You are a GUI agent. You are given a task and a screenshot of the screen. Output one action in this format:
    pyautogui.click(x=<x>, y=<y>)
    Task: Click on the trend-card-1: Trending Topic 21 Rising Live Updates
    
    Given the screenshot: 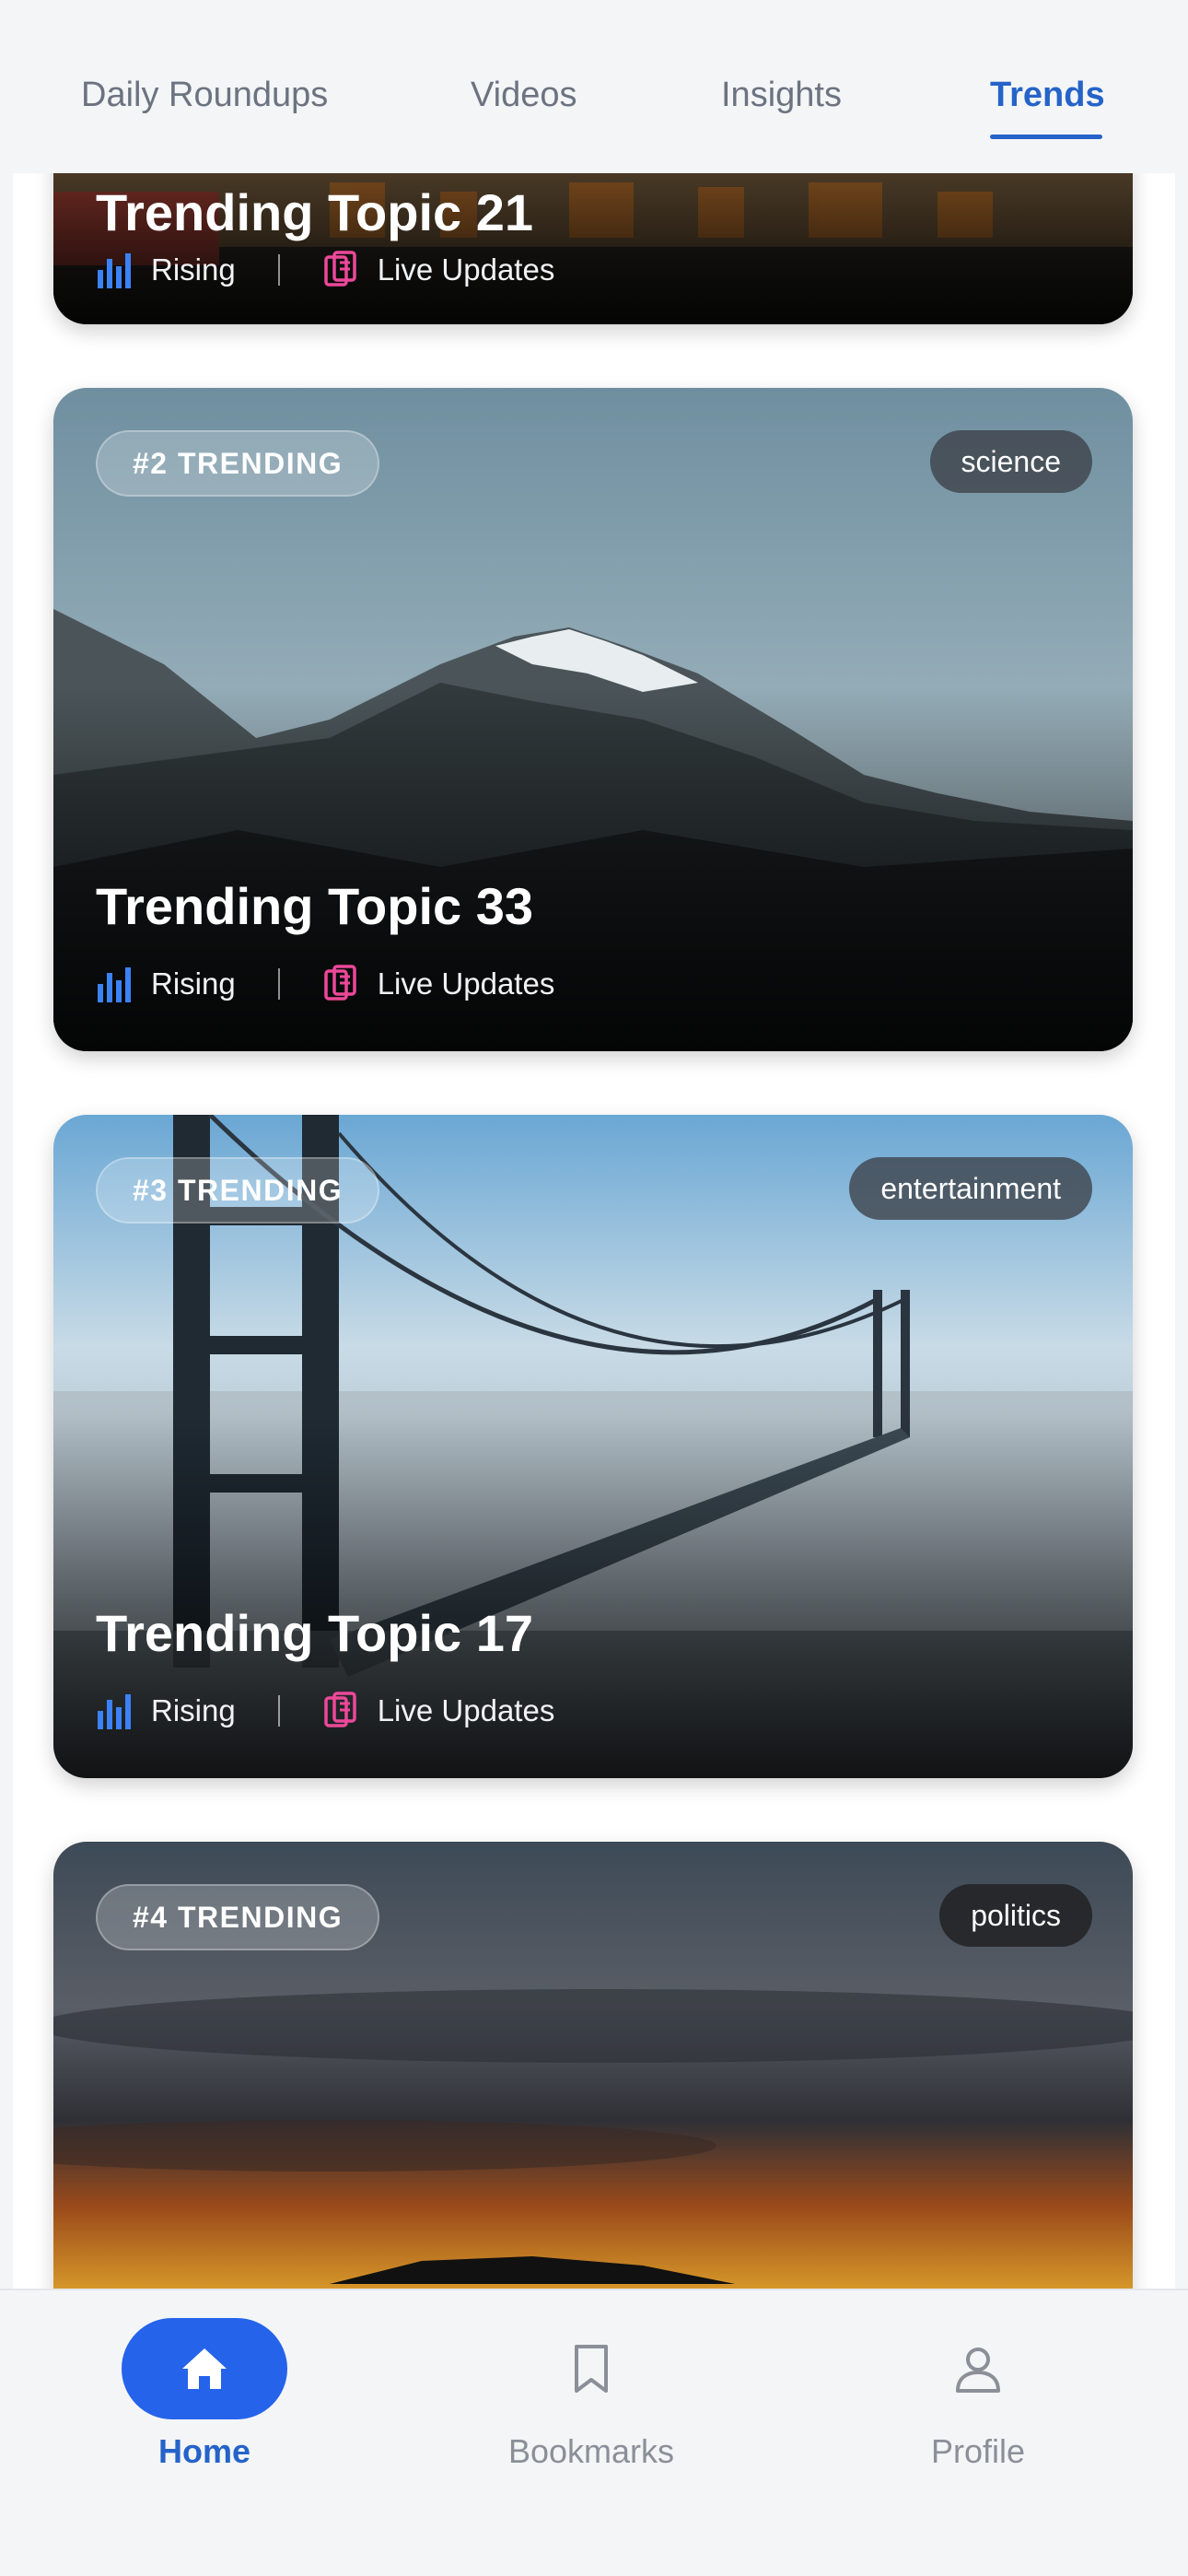 What is the action you would take?
    pyautogui.click(x=593, y=248)
    